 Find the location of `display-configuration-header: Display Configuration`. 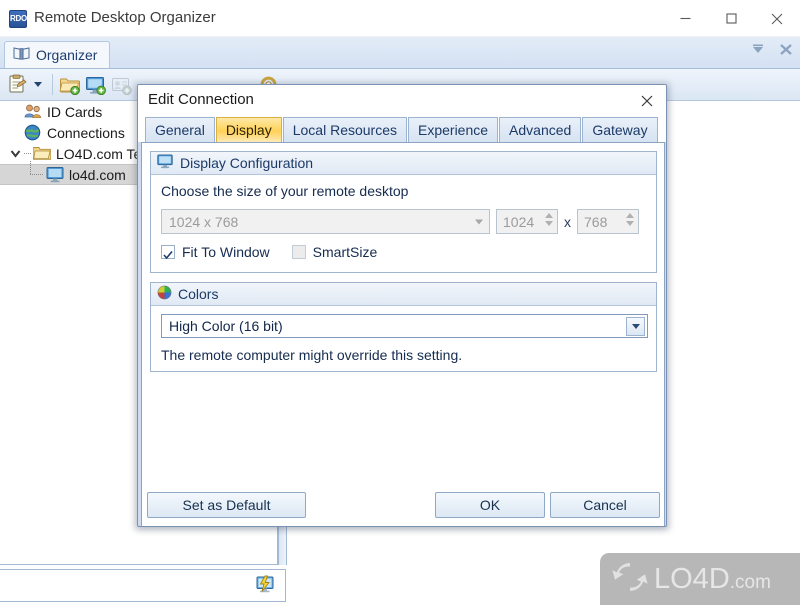

display-configuration-header: Display Configuration is located at coordinates (403, 163).